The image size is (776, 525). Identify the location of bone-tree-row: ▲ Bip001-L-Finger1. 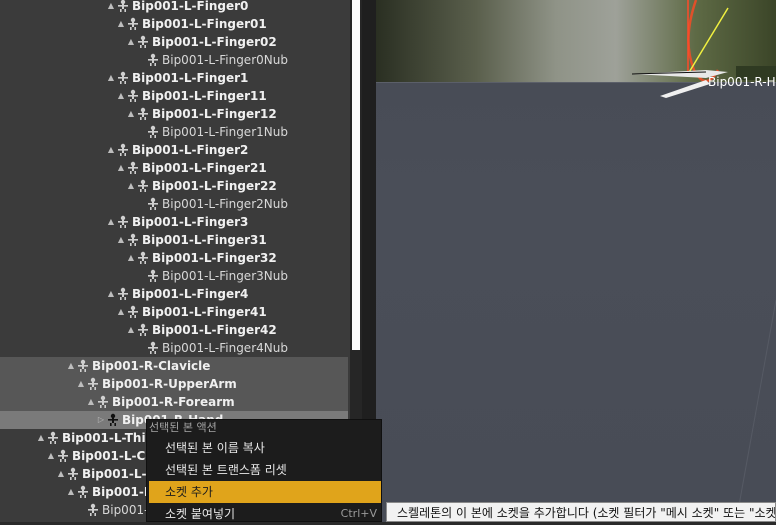
(174, 78).